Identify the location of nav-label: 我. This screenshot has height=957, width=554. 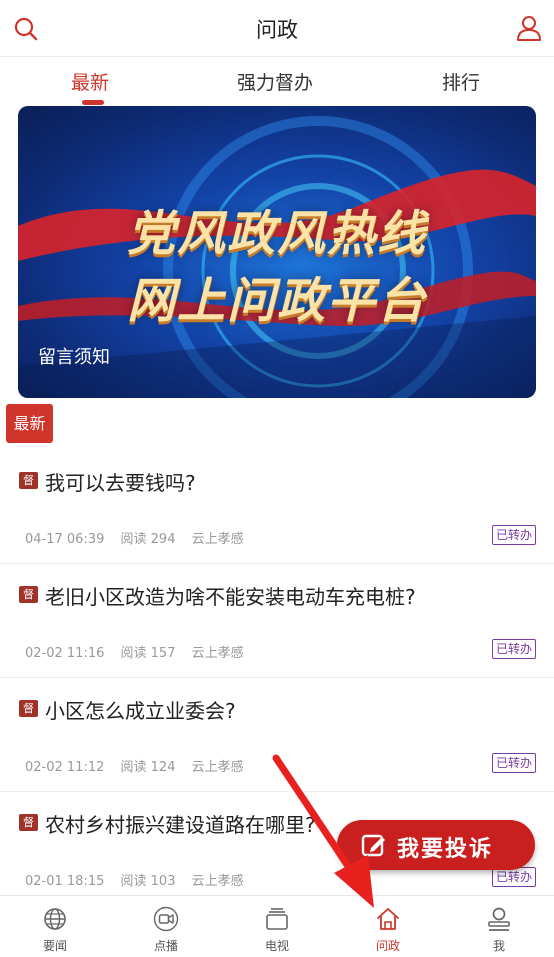
(498, 946).